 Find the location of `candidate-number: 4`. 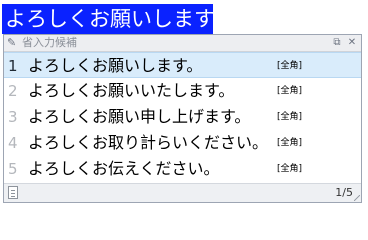

candidate-number: 4 is located at coordinates (13, 143).